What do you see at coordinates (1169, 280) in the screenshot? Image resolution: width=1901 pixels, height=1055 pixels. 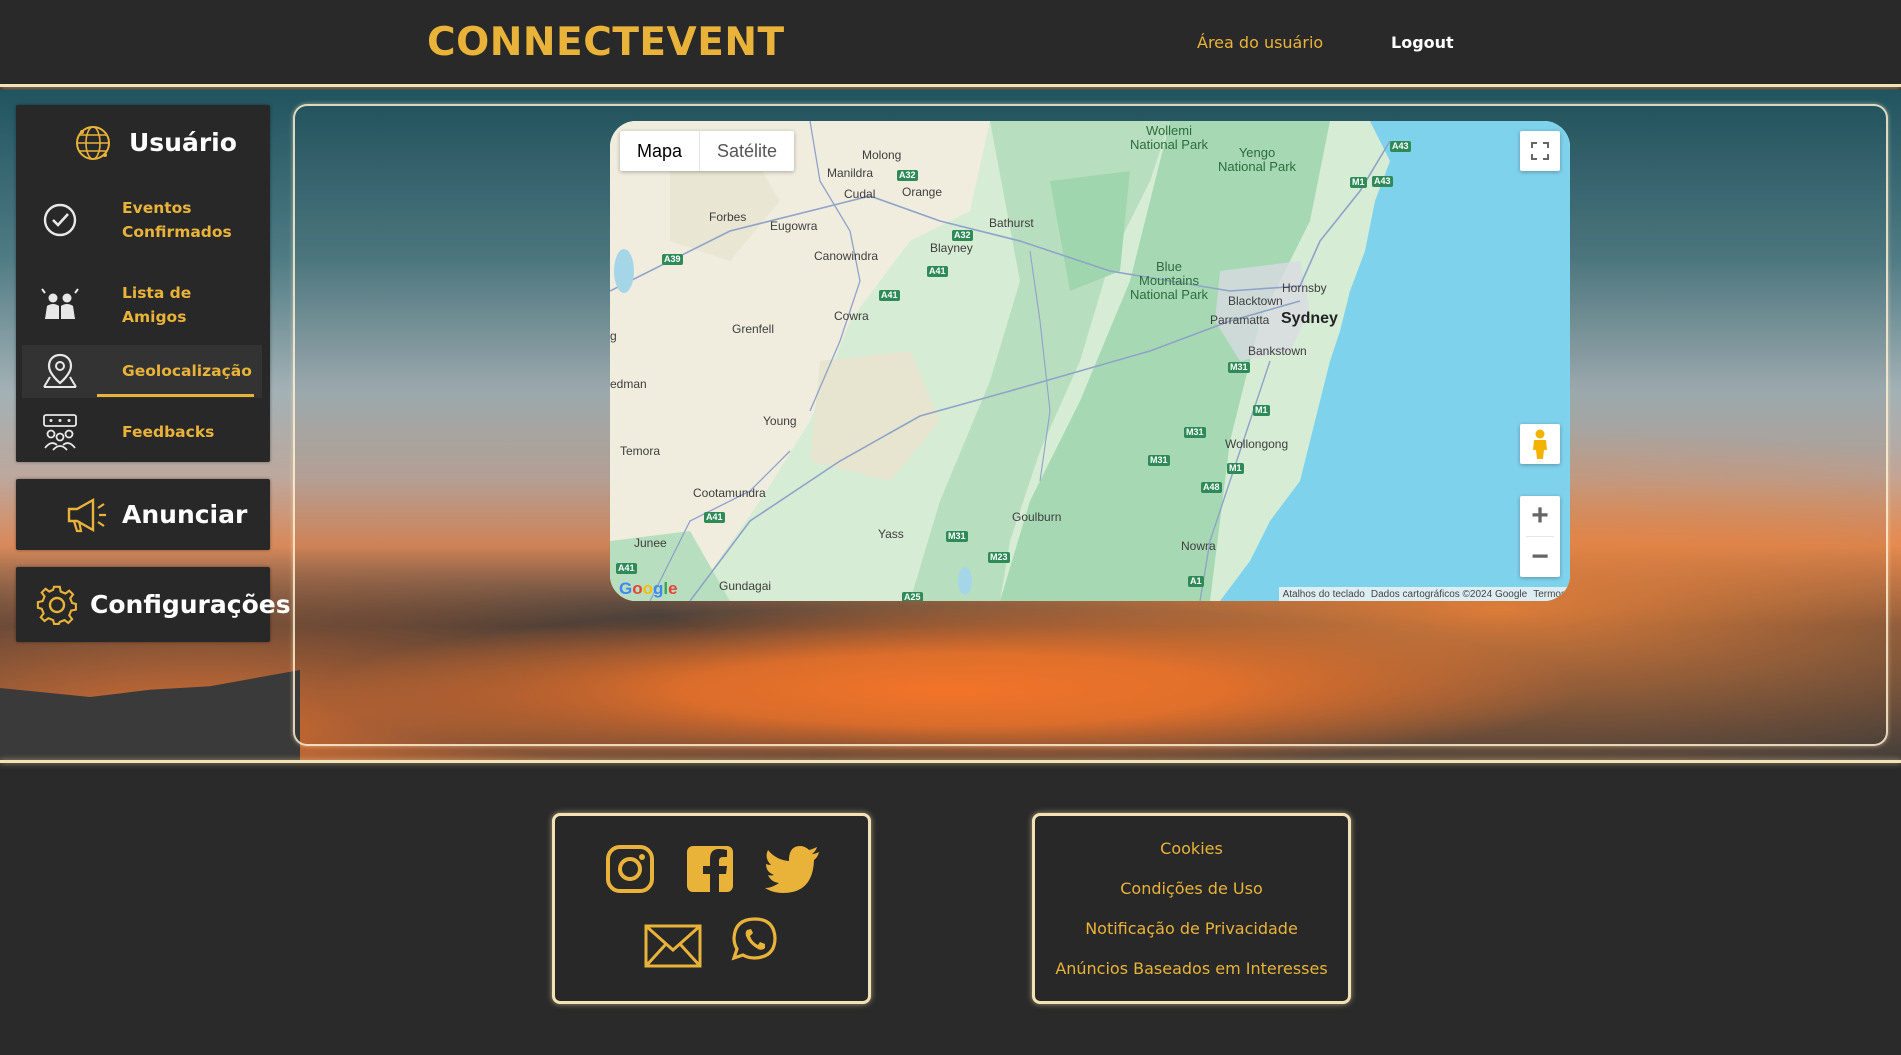 I see `map-label: Blue Mountains National Park` at bounding box center [1169, 280].